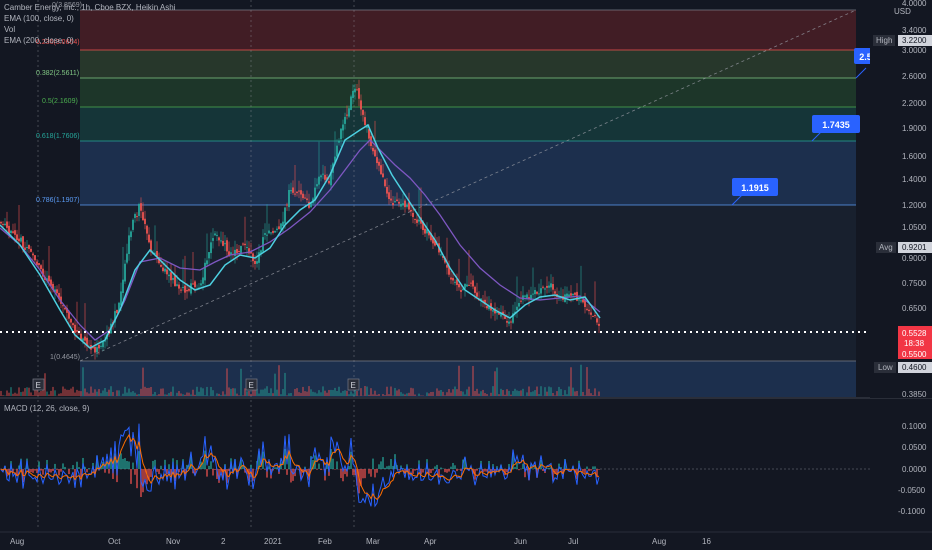 This screenshot has width=932, height=550. Describe the element at coordinates (373, 541) in the screenshot. I see `time-tick: Mar` at that location.